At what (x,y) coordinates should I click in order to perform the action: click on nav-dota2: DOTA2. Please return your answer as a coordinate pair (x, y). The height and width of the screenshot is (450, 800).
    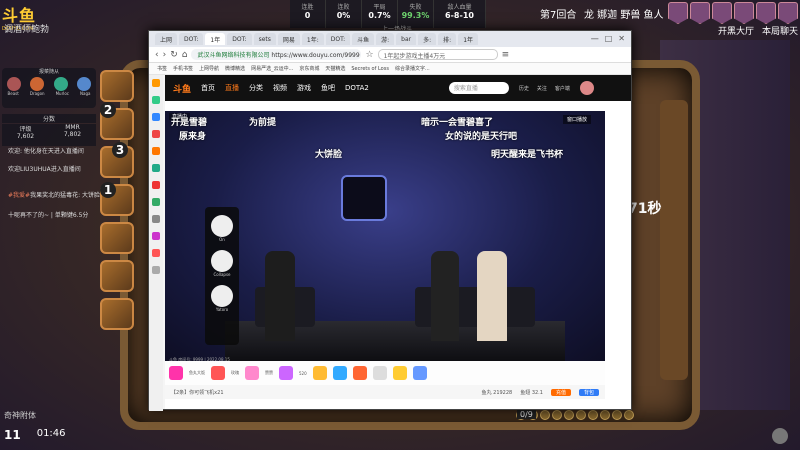
    Looking at the image, I should click on (357, 88).